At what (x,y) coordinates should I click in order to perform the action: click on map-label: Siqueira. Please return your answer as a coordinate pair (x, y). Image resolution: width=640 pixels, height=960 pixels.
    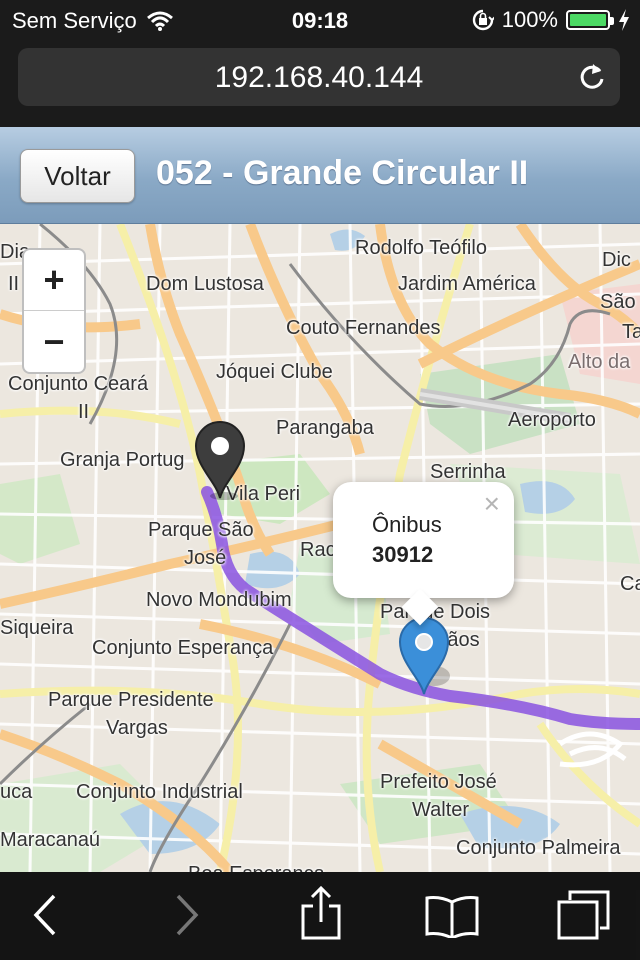
    Looking at the image, I should click on (37, 628).